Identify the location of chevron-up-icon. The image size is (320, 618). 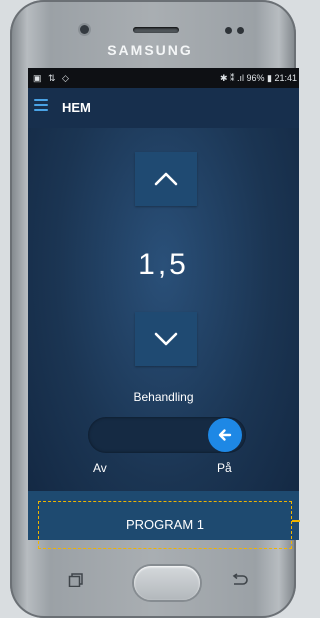
(166, 179).